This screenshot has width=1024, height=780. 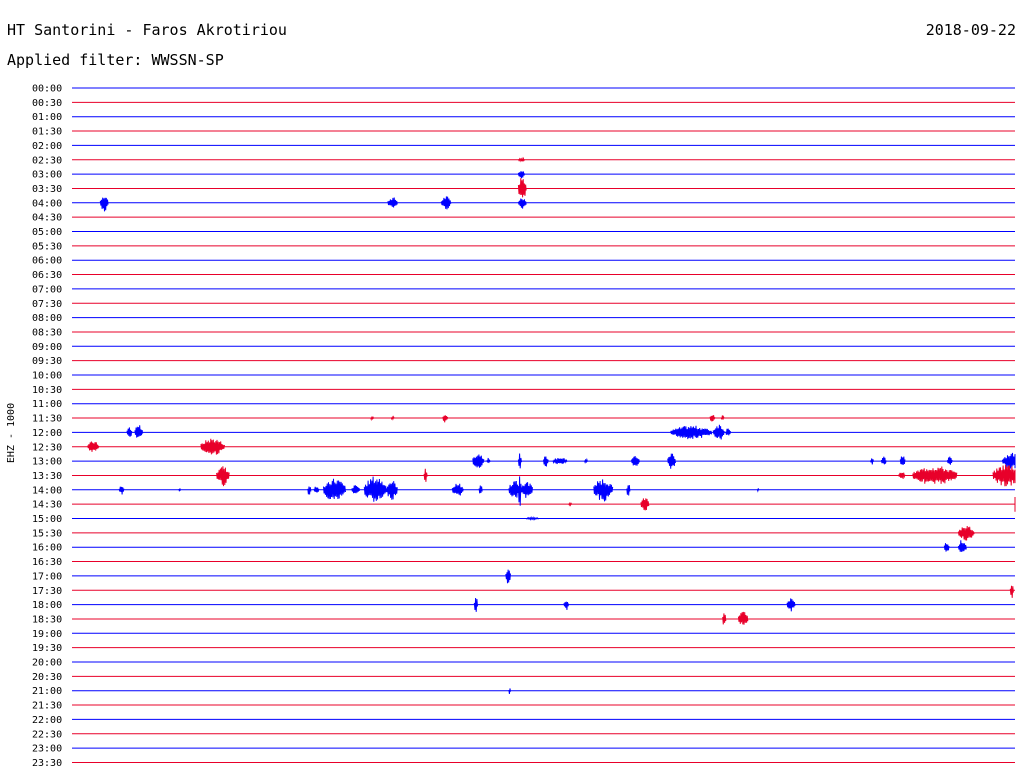 I want to click on row-time-label: 16:30, so click(x=47, y=562).